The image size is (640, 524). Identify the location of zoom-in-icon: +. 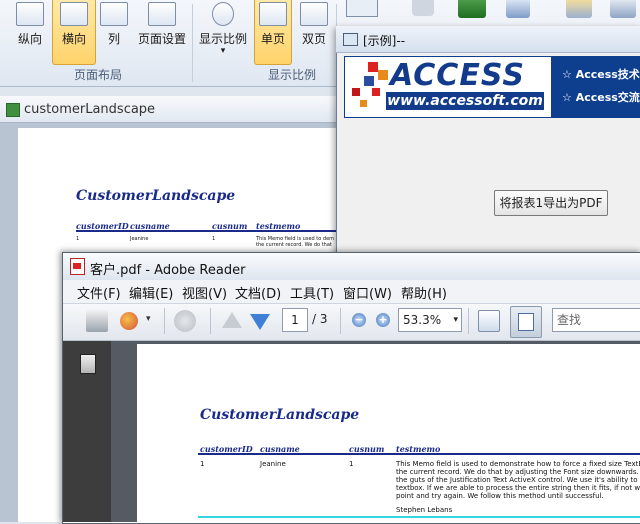
(383, 320).